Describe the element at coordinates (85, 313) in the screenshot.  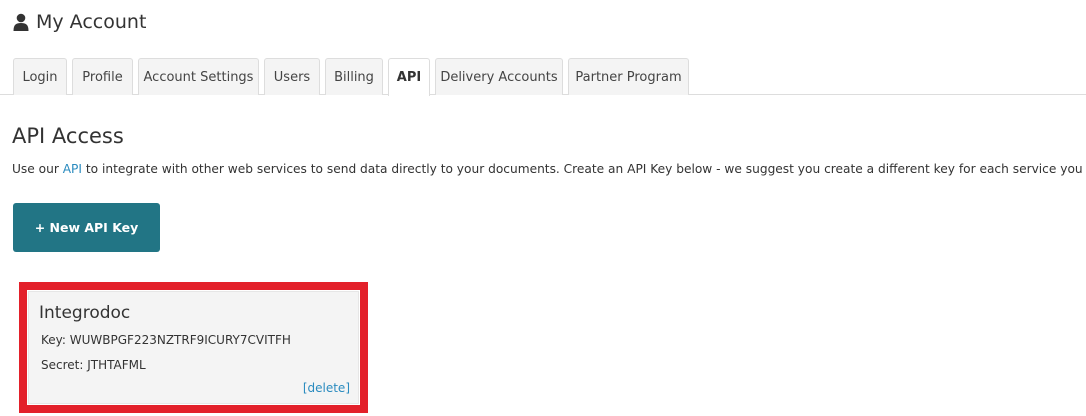
I see `api-key-name: Integrodoc` at that location.